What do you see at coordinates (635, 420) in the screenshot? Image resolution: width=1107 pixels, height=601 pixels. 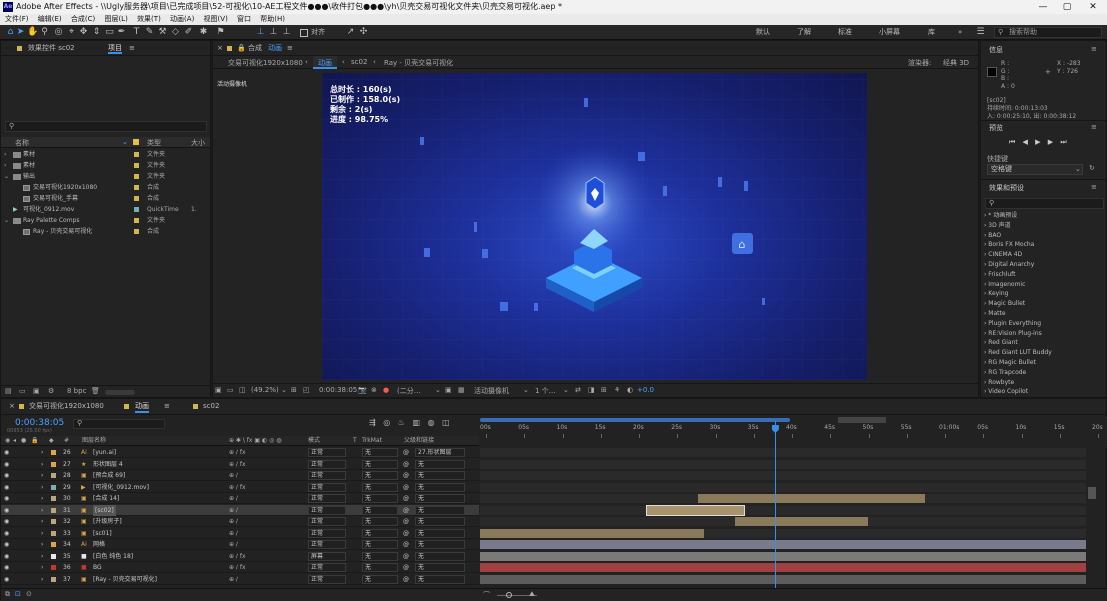 I see `work-area-bar` at bounding box center [635, 420].